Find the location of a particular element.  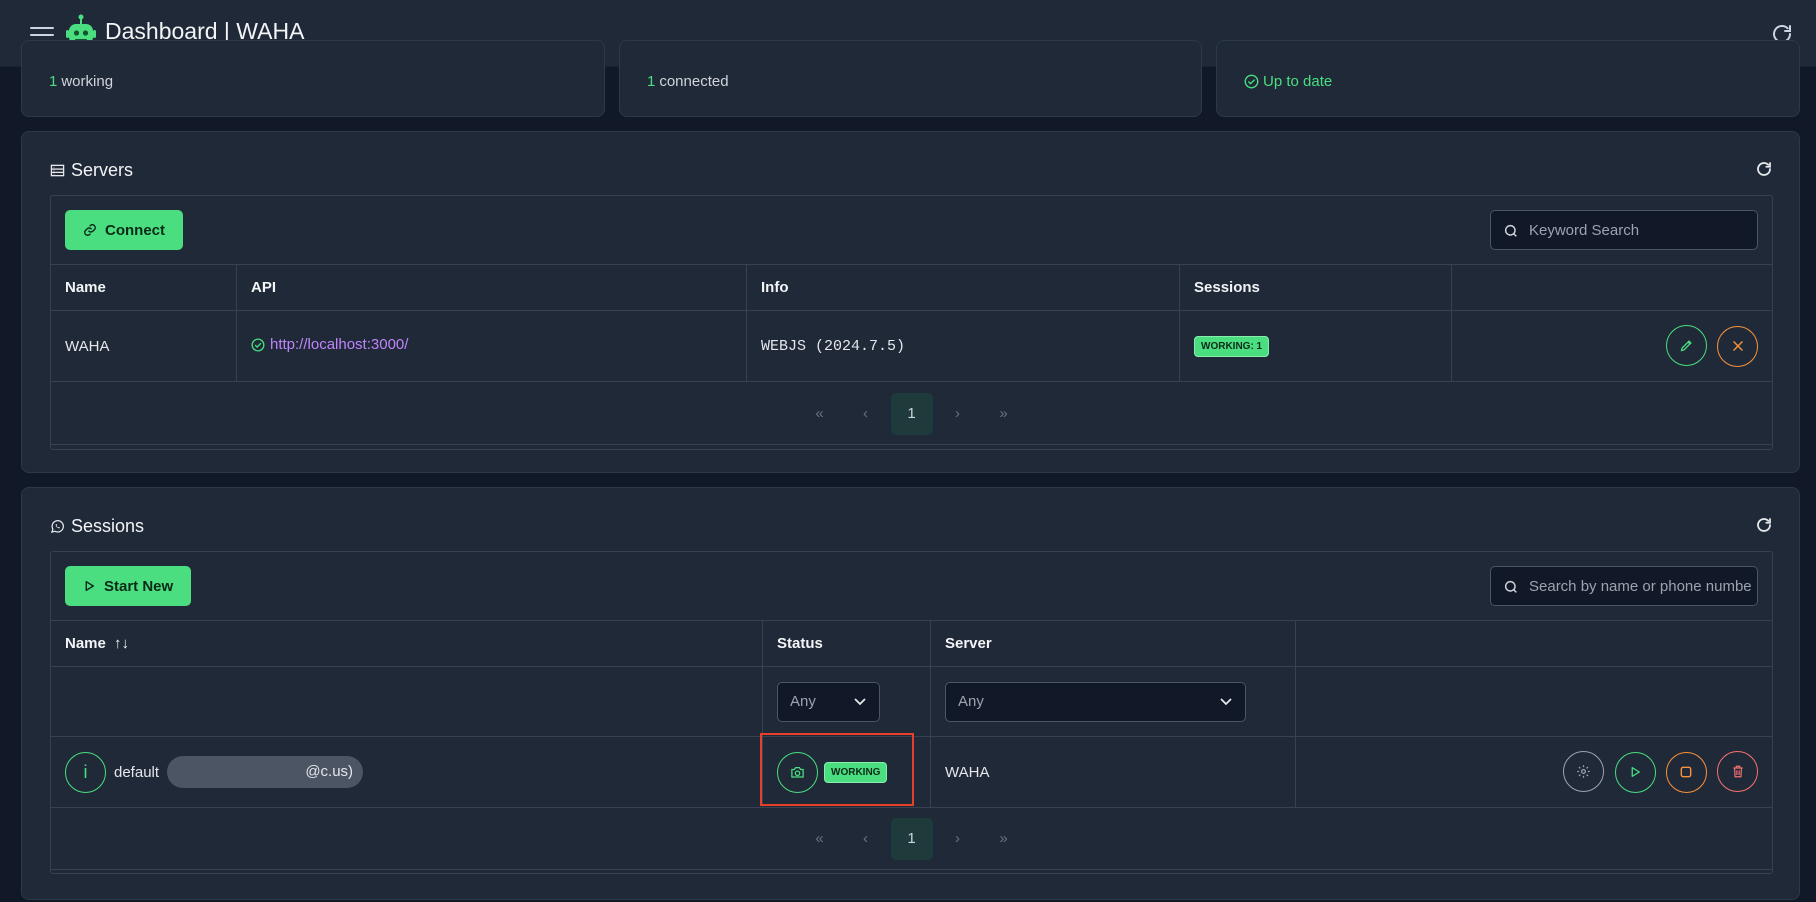

servers-search is located at coordinates (1624, 230).